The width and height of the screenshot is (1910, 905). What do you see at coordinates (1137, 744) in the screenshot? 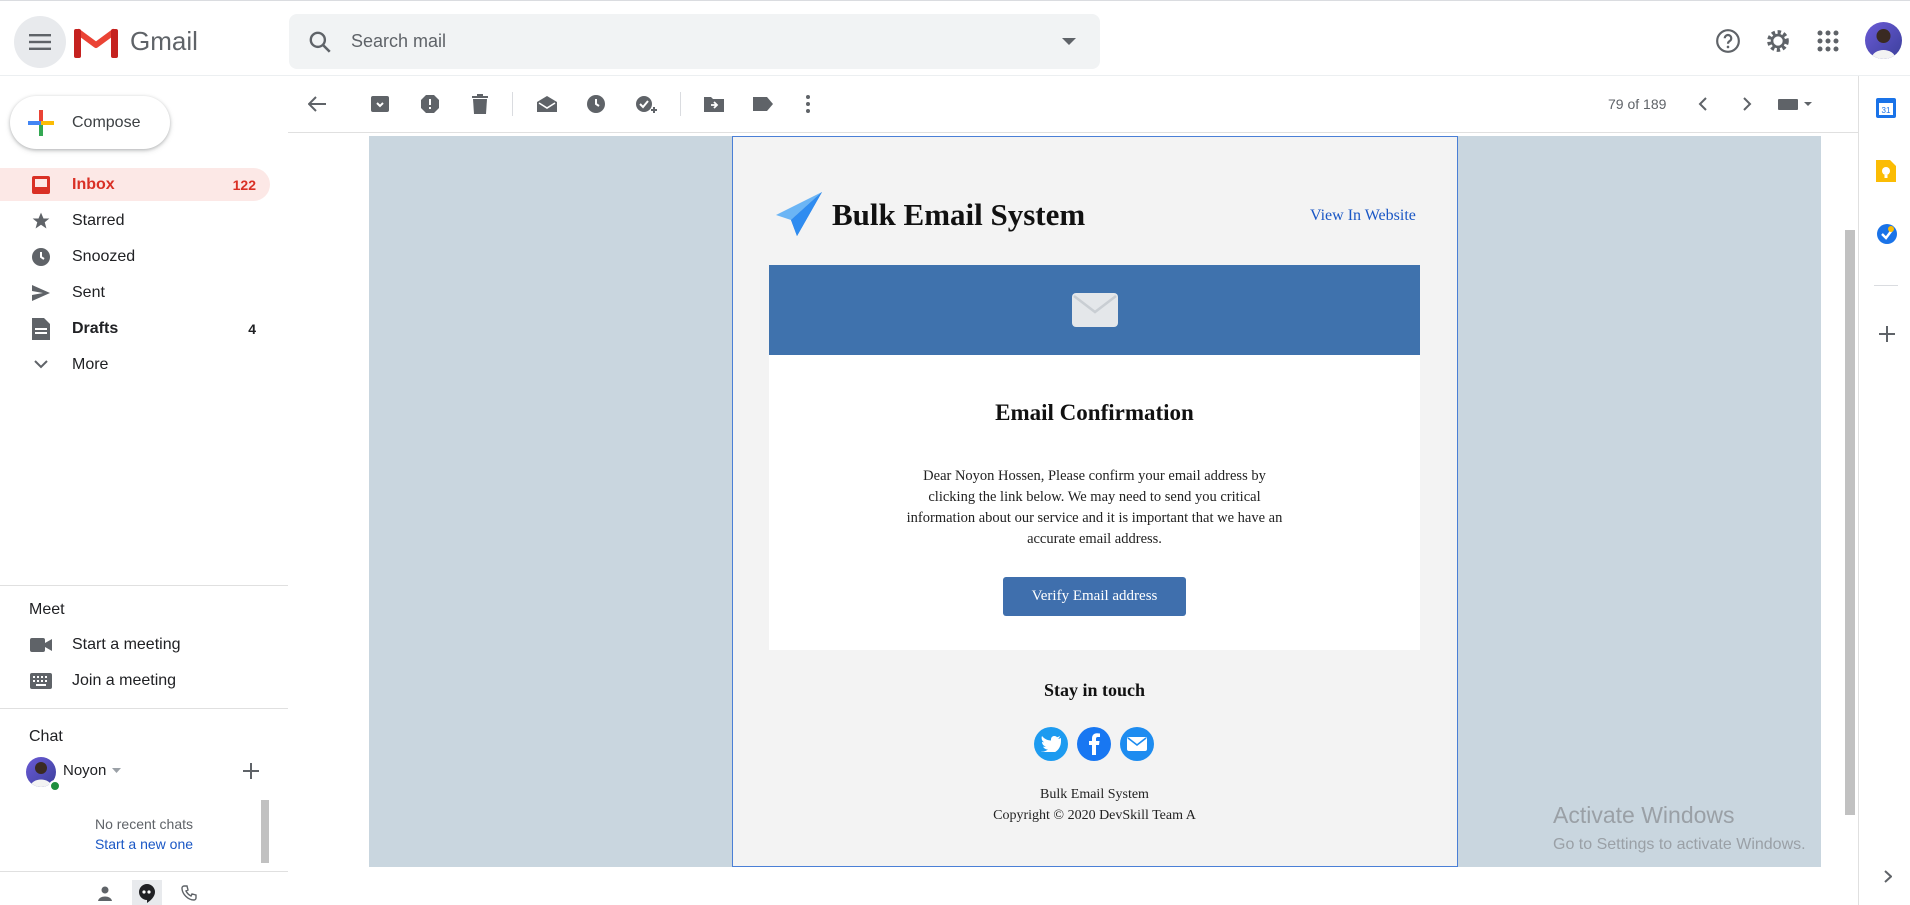
I see `email-contact-icon` at bounding box center [1137, 744].